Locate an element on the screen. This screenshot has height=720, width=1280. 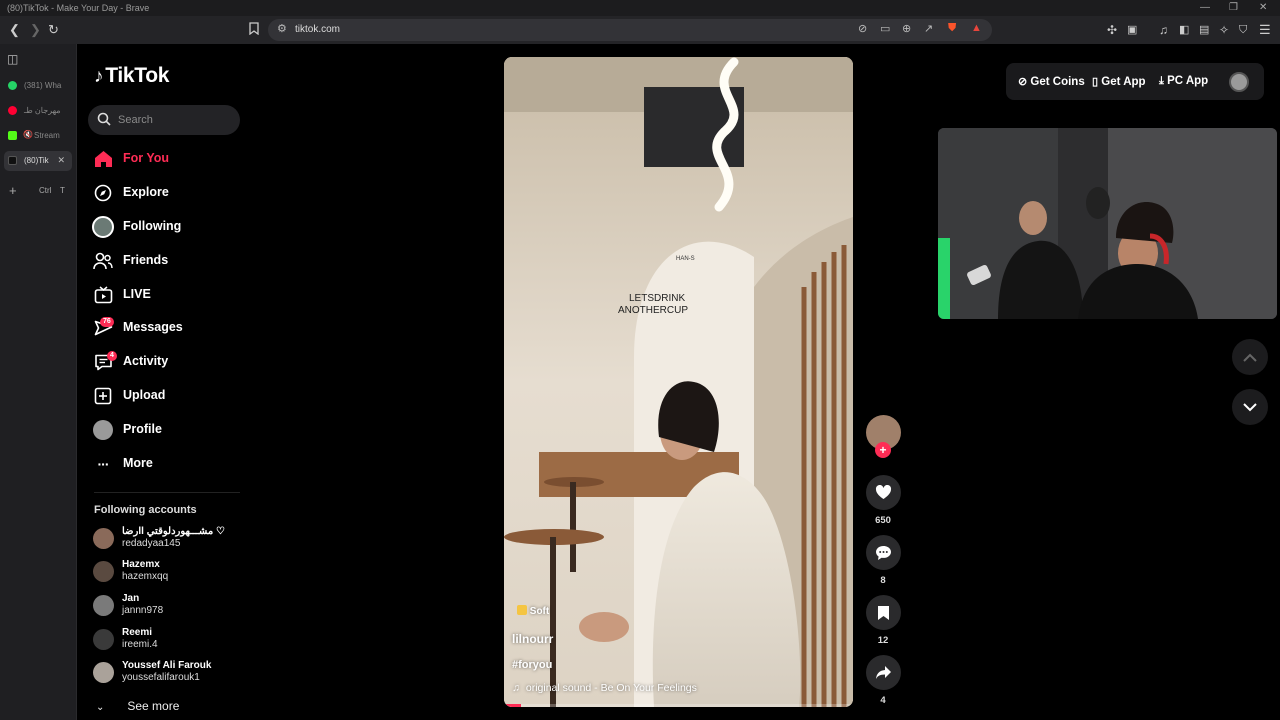
video-hashtag: #foryou is located at coordinates (532, 665).